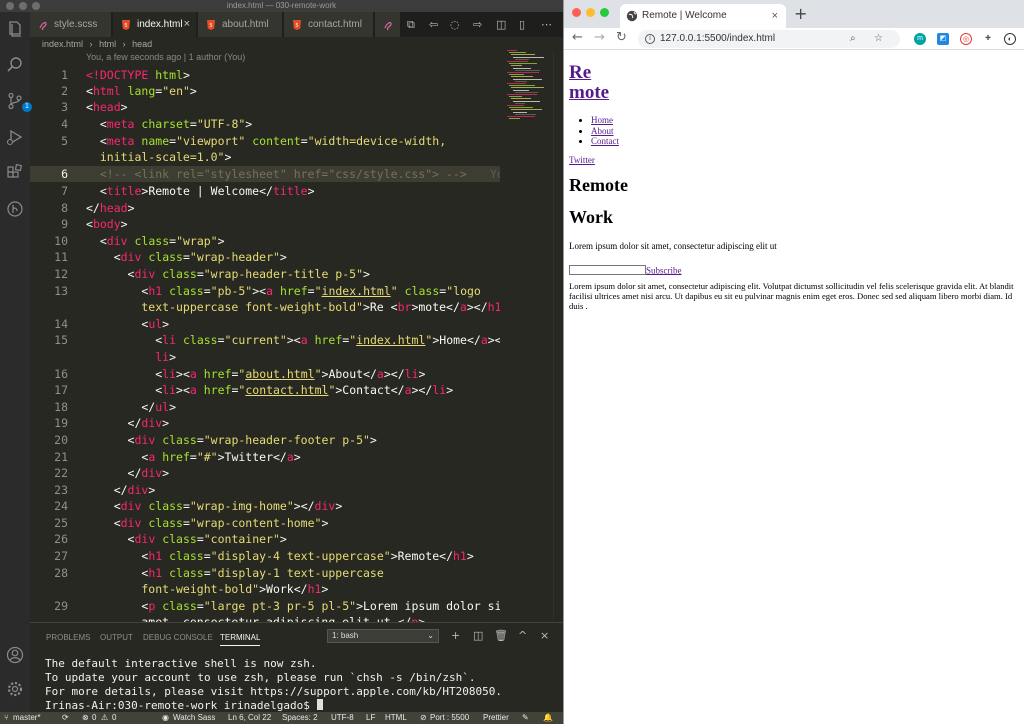  What do you see at coordinates (988, 39) in the screenshot?
I see `extensions-puzzle-icon: ✚` at bounding box center [988, 39].